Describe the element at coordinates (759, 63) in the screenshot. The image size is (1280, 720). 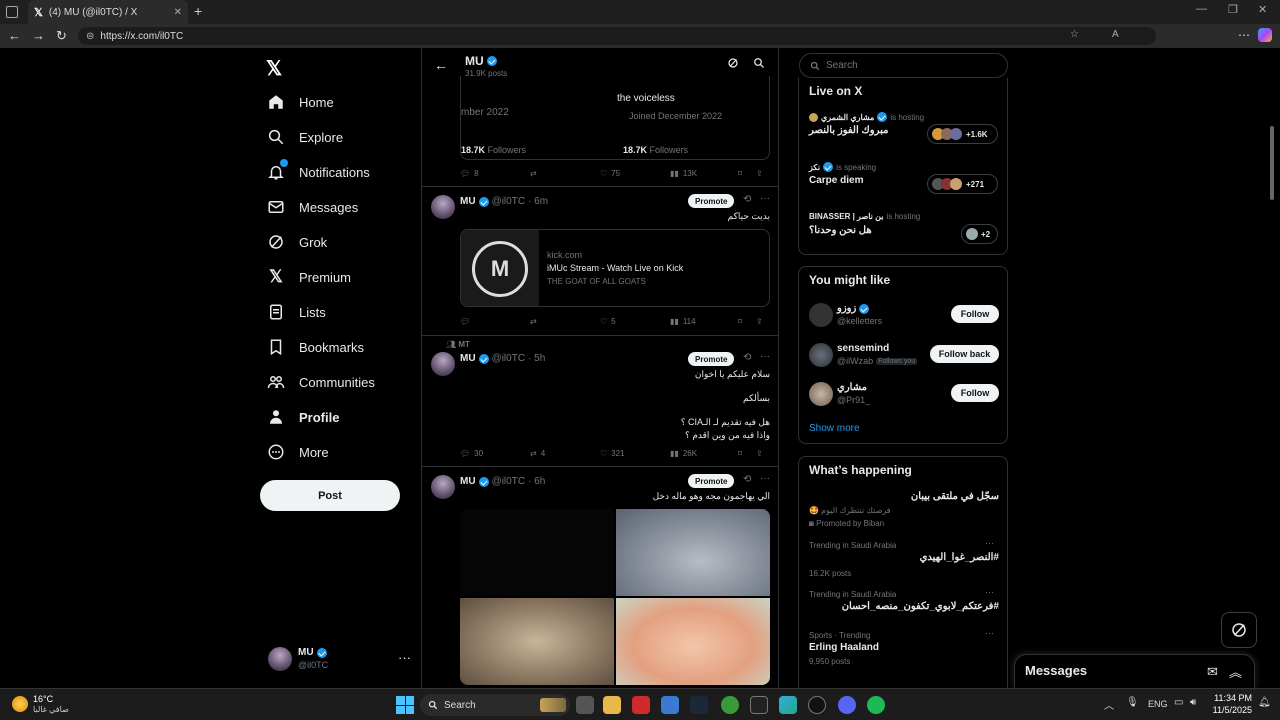
I see `search-icon` at that location.